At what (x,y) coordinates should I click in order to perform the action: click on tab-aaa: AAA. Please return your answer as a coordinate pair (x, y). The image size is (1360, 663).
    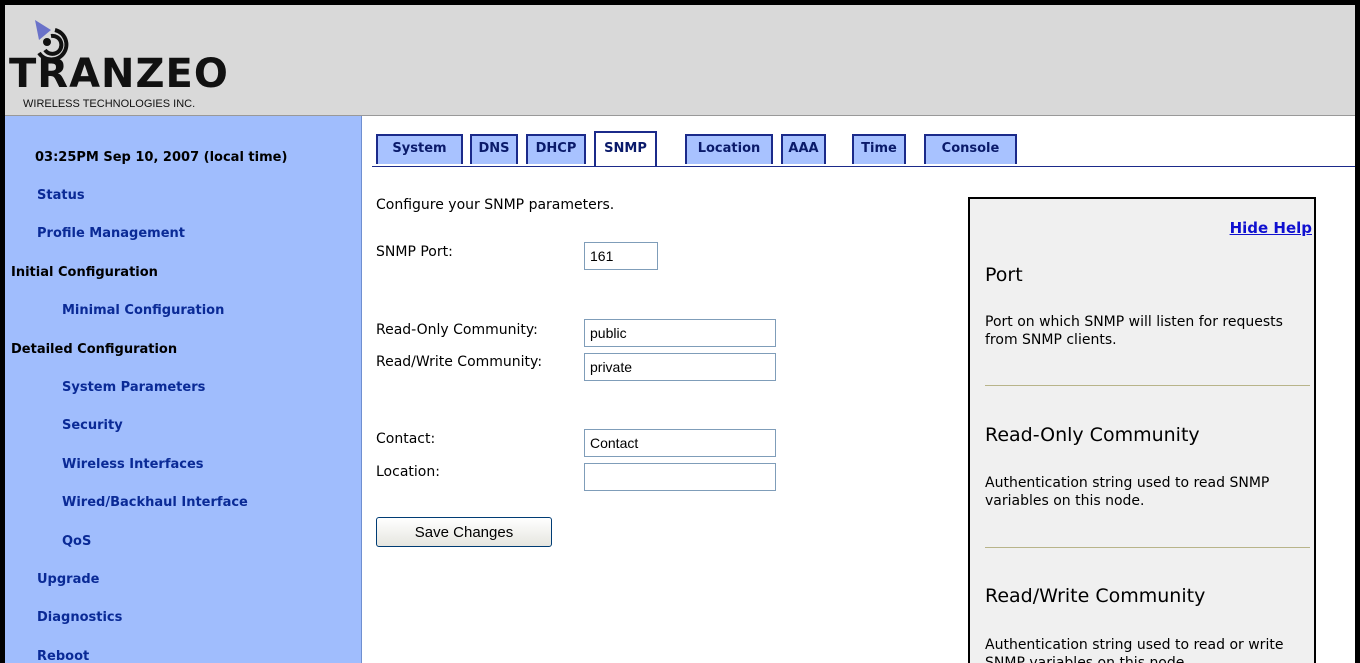
    Looking at the image, I should click on (803, 149).